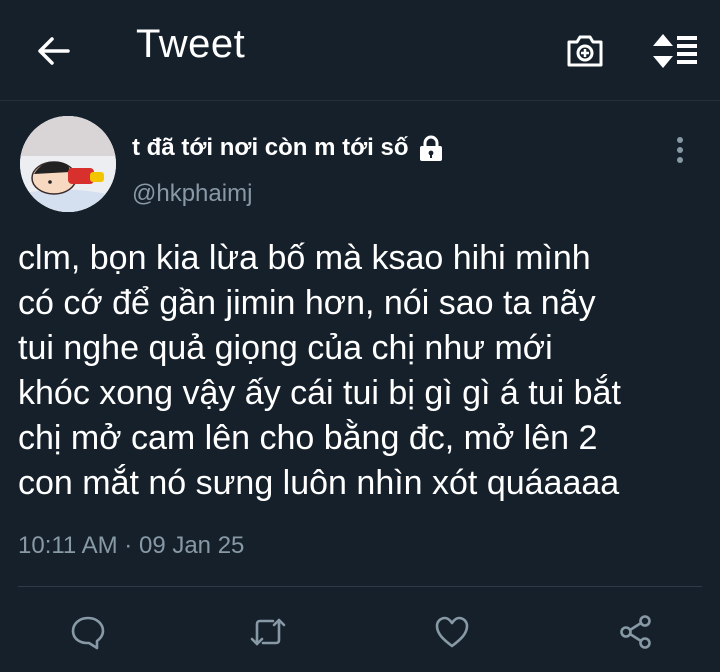 The height and width of the screenshot is (672, 720). I want to click on lock-icon, so click(431, 148).